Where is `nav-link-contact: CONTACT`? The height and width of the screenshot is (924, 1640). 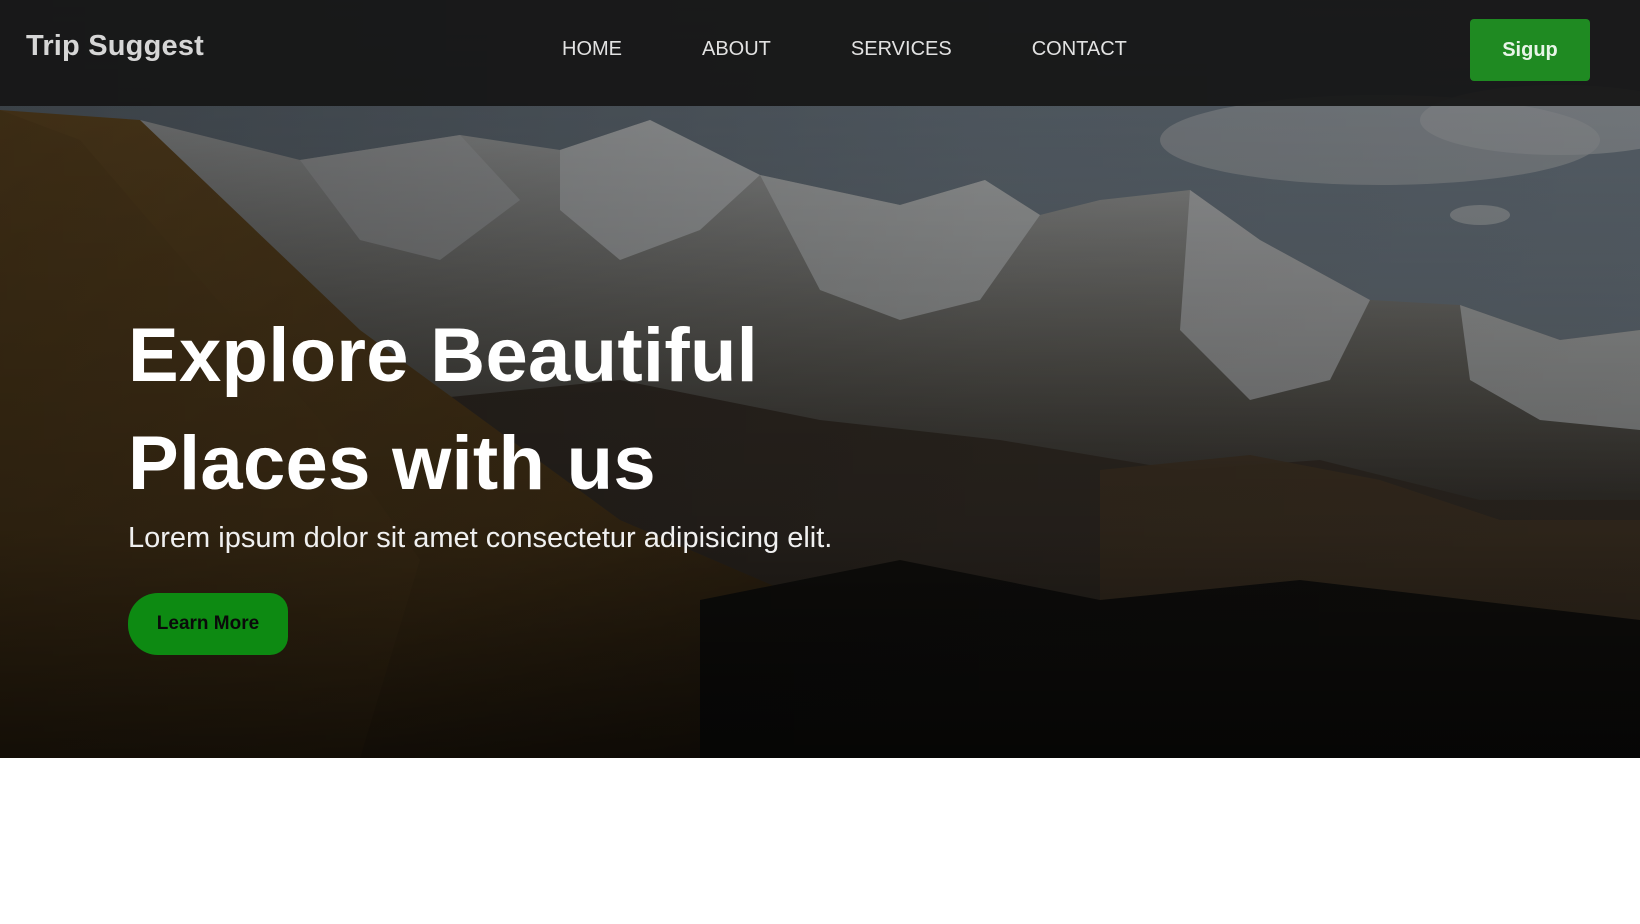 nav-link-contact: CONTACT is located at coordinates (1079, 49).